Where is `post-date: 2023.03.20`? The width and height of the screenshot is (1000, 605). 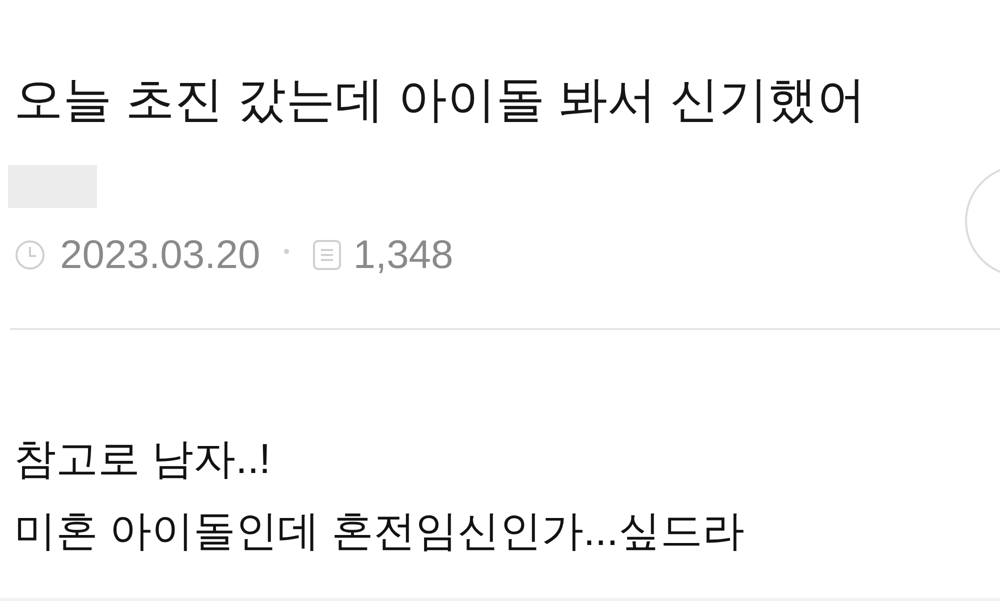 post-date: 2023.03.20 is located at coordinates (160, 255).